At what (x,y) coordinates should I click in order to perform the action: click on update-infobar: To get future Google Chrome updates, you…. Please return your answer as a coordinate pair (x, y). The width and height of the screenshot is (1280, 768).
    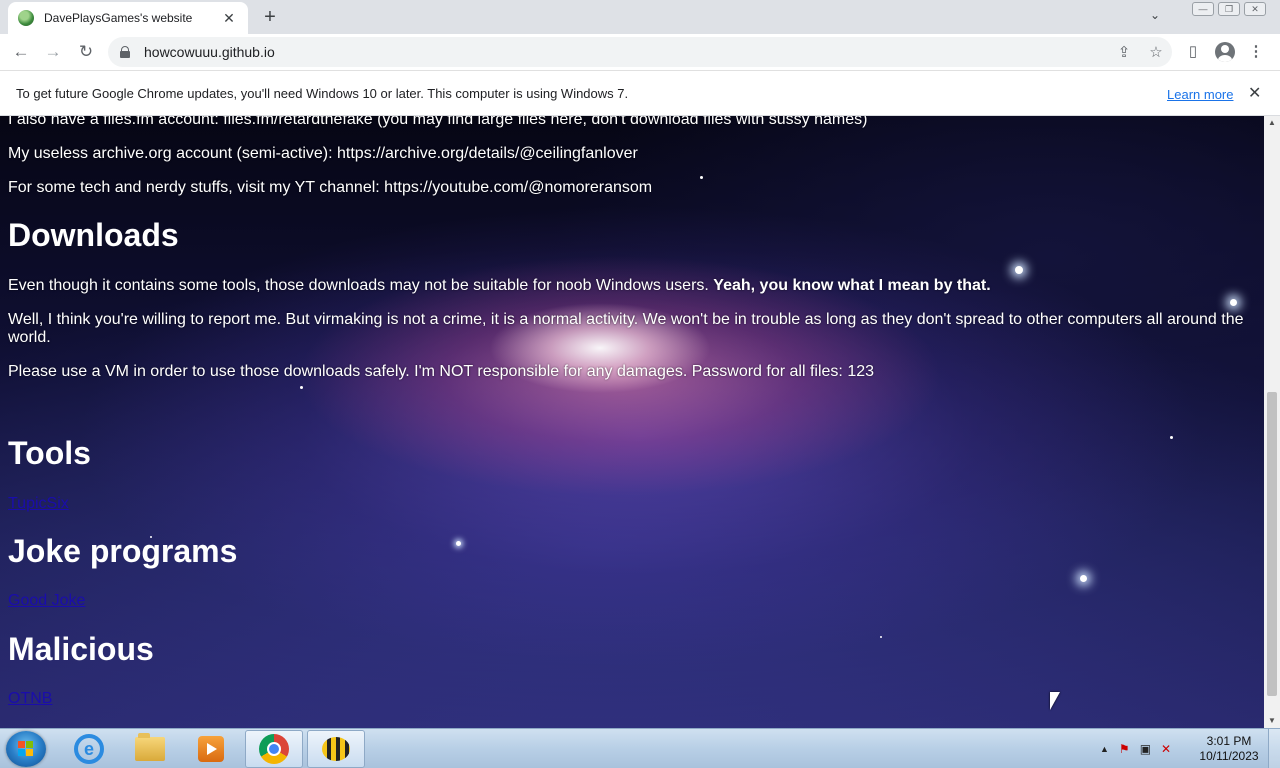
    Looking at the image, I should click on (640, 93).